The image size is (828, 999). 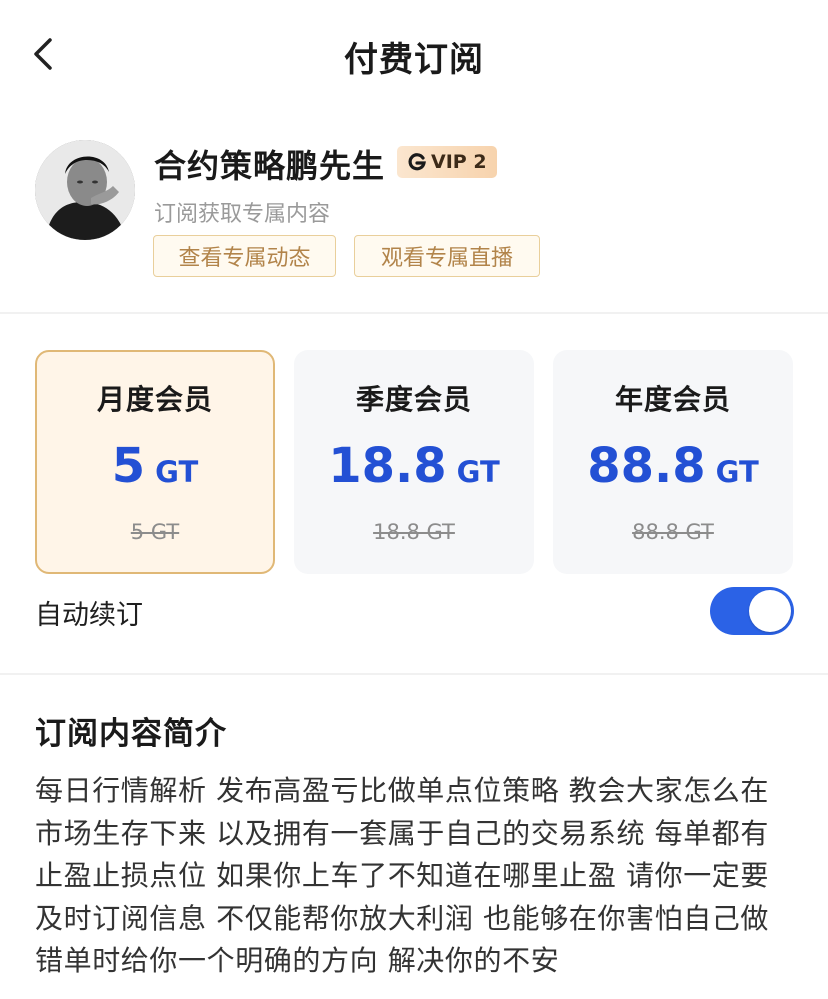 I want to click on vip-label: VIP 2, so click(x=459, y=162).